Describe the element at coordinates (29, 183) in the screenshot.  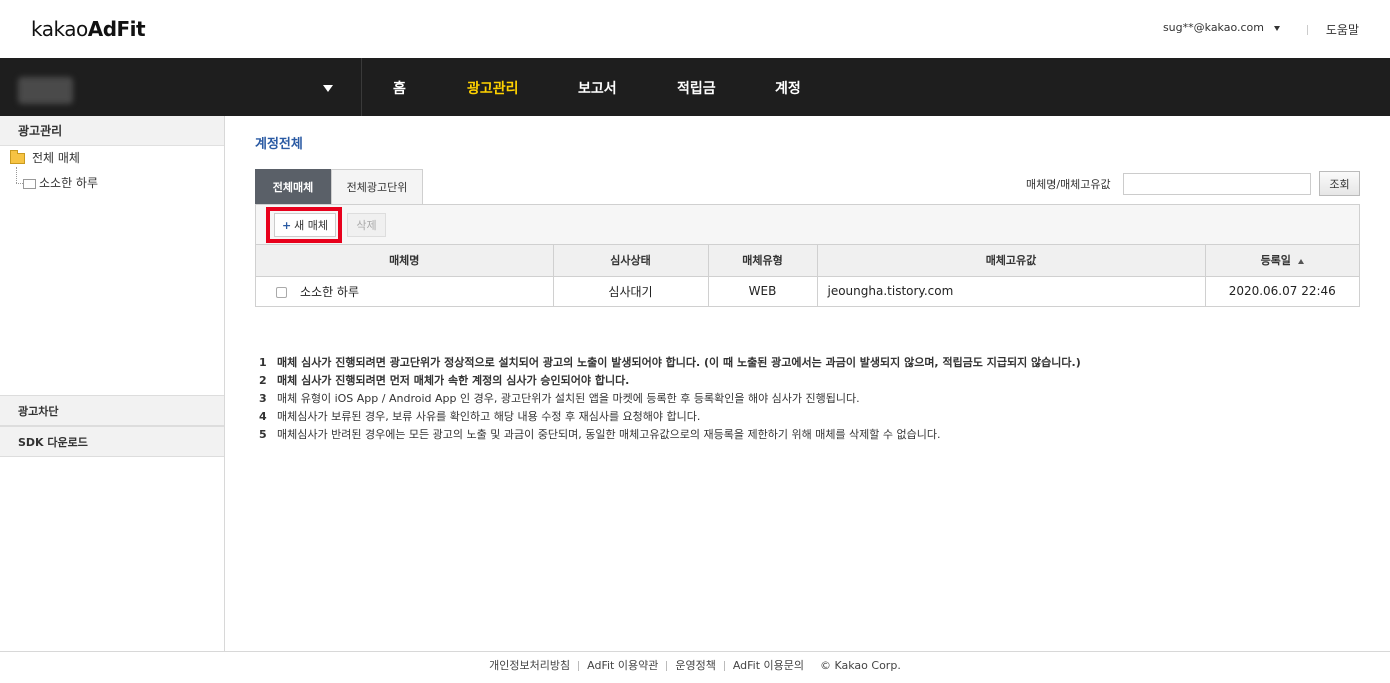
I see `folder-icon` at that location.